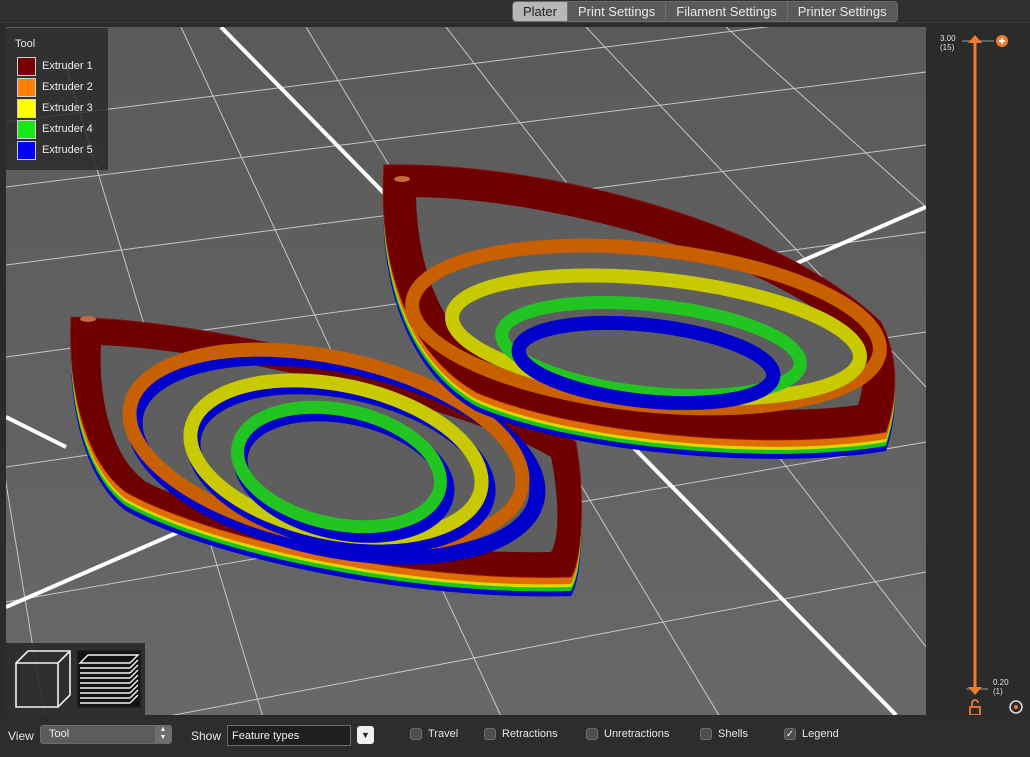  What do you see at coordinates (289, 735) in the screenshot?
I see `show-input` at bounding box center [289, 735].